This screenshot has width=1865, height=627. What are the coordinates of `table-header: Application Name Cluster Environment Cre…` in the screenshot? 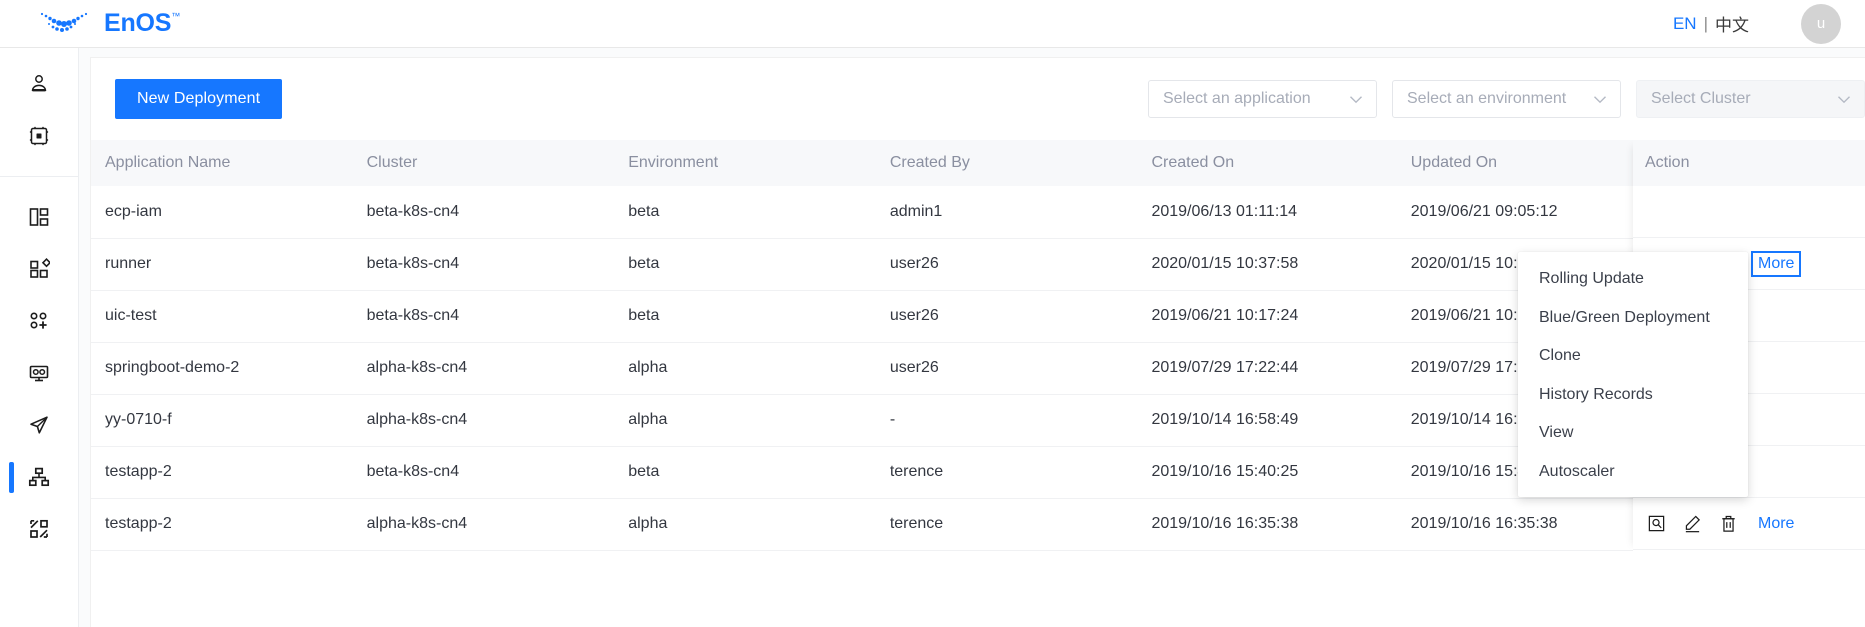 It's located at (916, 163).